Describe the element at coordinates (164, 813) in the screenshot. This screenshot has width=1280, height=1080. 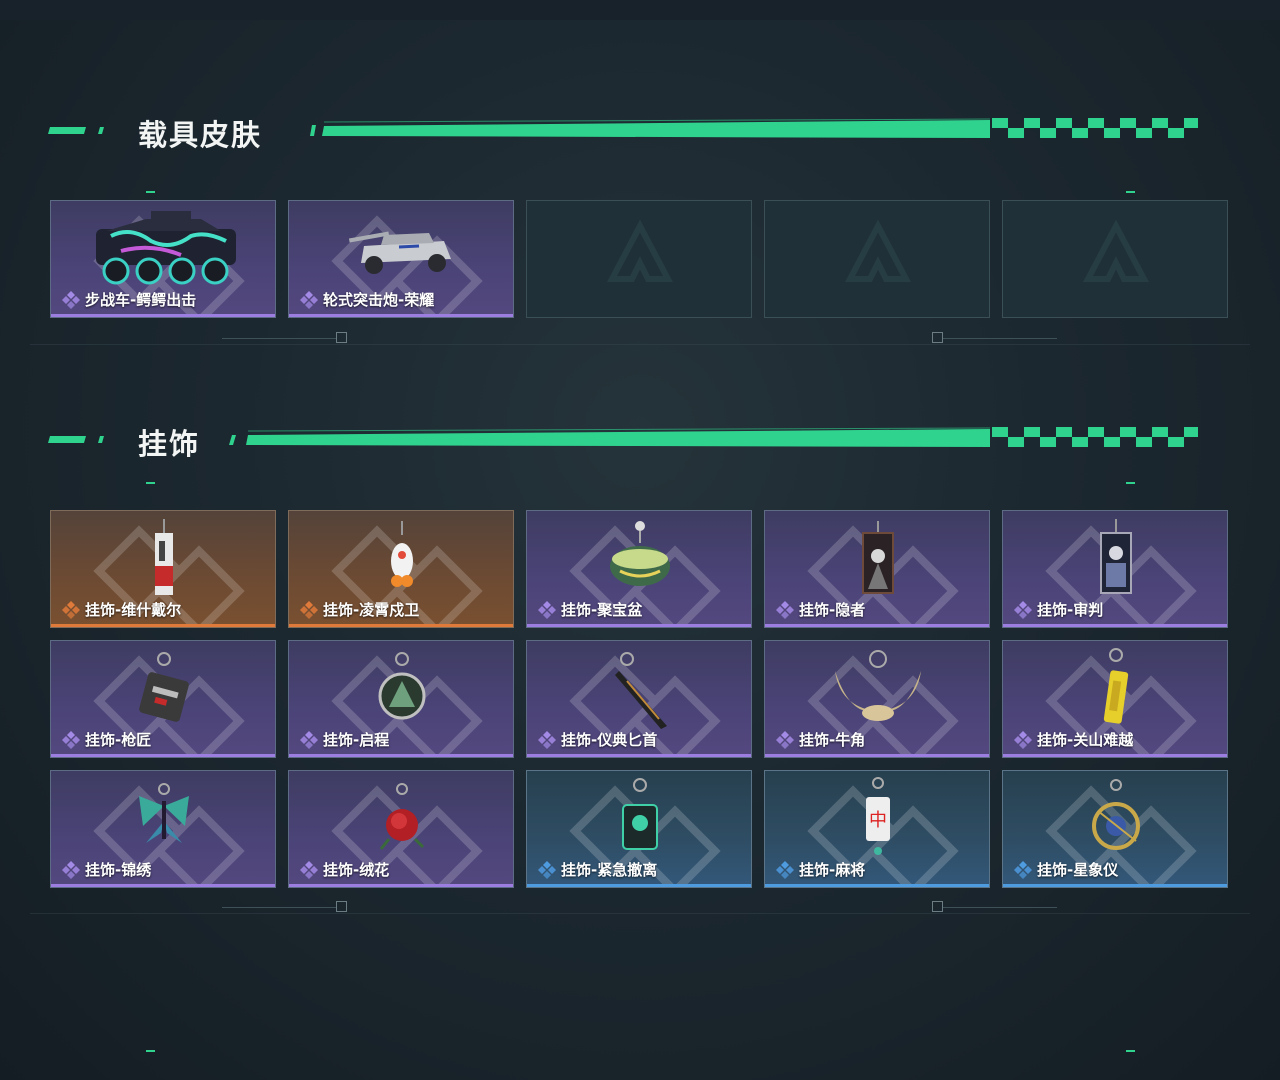
I see `butterfly-charm-icon` at that location.